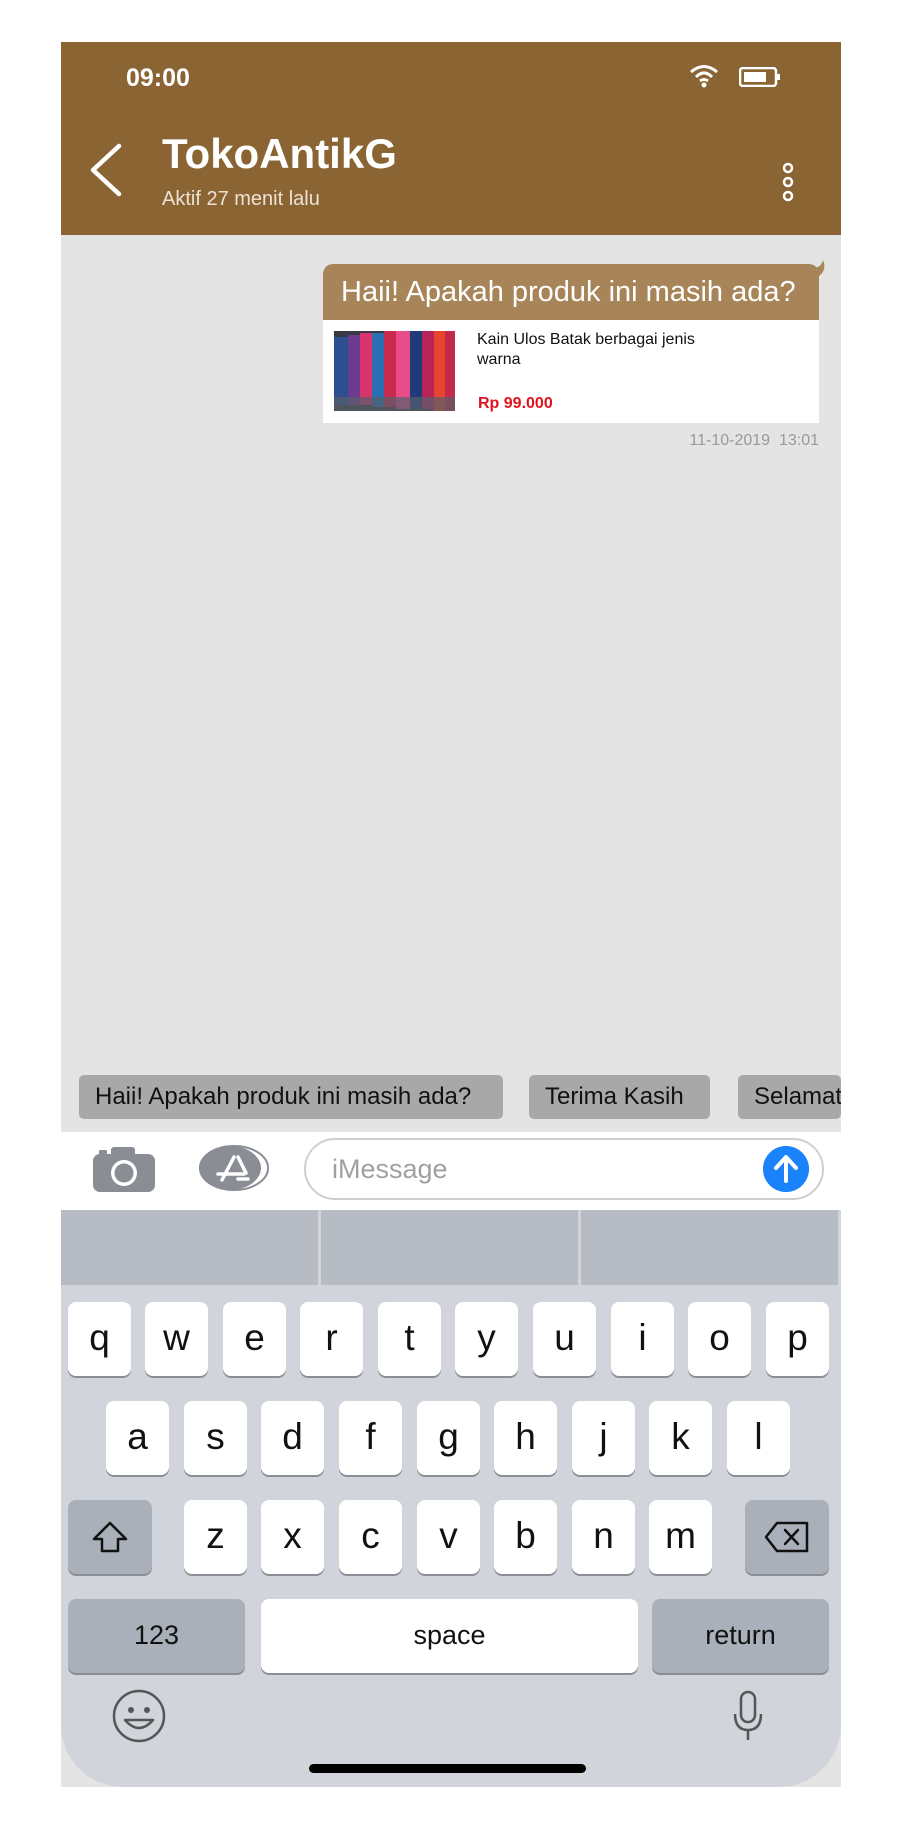  Describe the element at coordinates (158, 78) in the screenshot. I see `status-time: 09:00` at that location.